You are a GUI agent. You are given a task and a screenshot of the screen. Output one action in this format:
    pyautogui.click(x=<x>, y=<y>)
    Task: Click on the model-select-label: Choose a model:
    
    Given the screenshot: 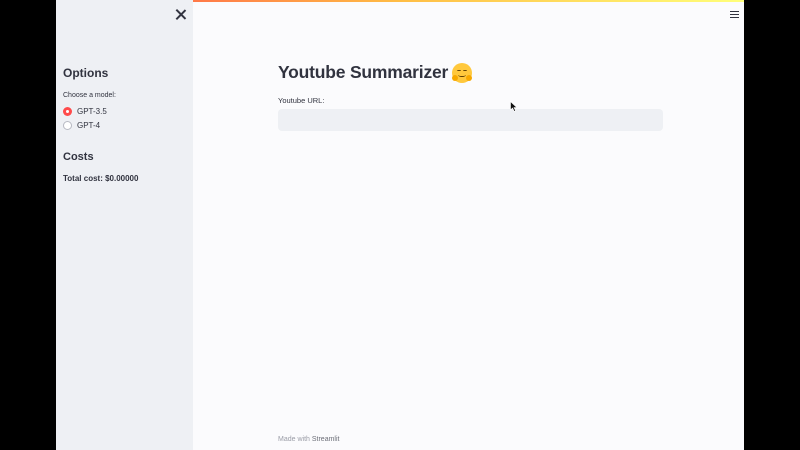 What is the action you would take?
    pyautogui.click(x=89, y=95)
    